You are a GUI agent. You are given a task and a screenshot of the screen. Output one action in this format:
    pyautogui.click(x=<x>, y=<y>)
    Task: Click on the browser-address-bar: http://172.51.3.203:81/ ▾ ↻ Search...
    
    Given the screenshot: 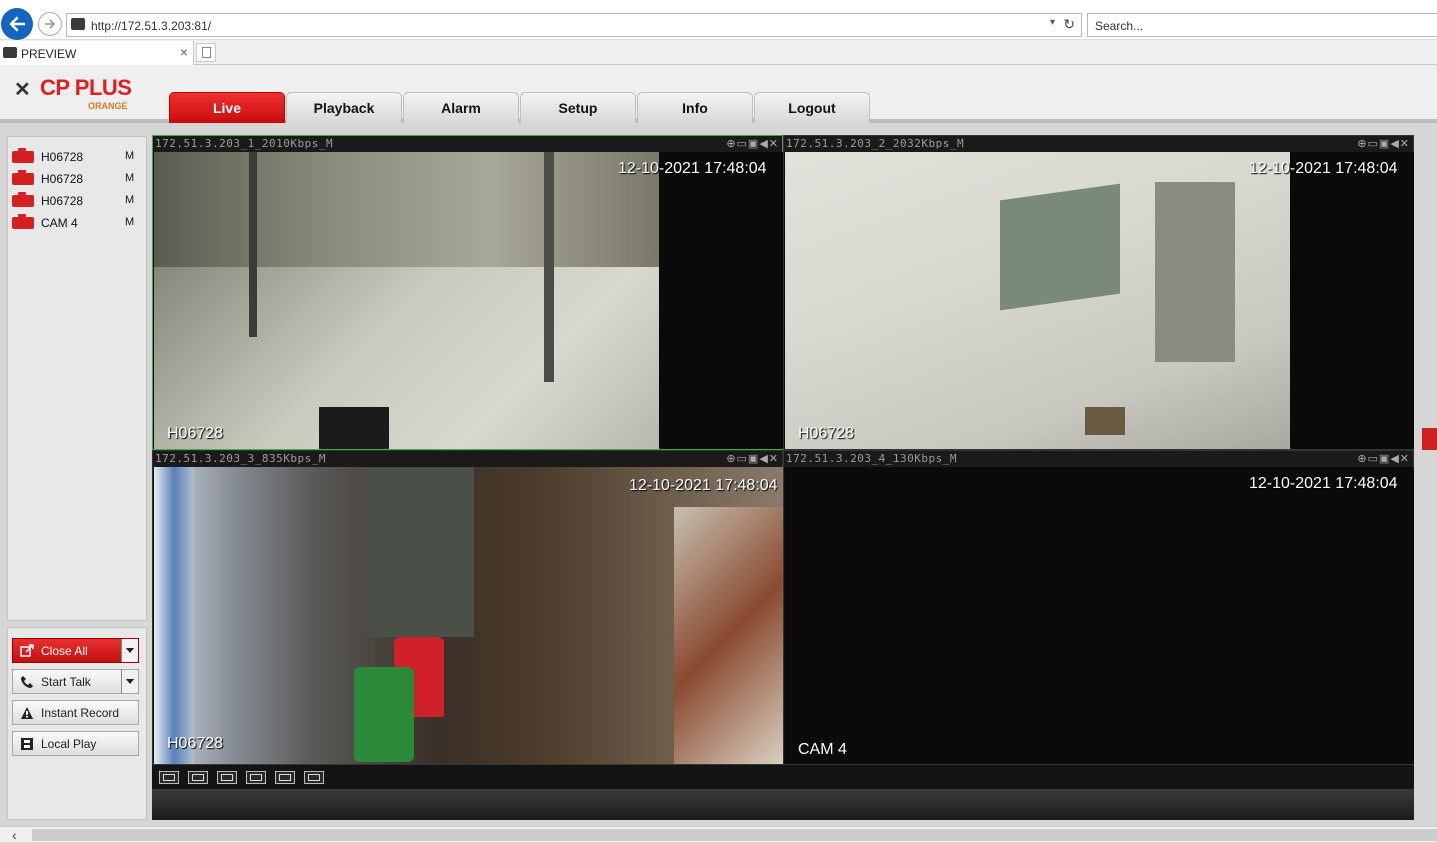 What is the action you would take?
    pyautogui.click(x=718, y=20)
    